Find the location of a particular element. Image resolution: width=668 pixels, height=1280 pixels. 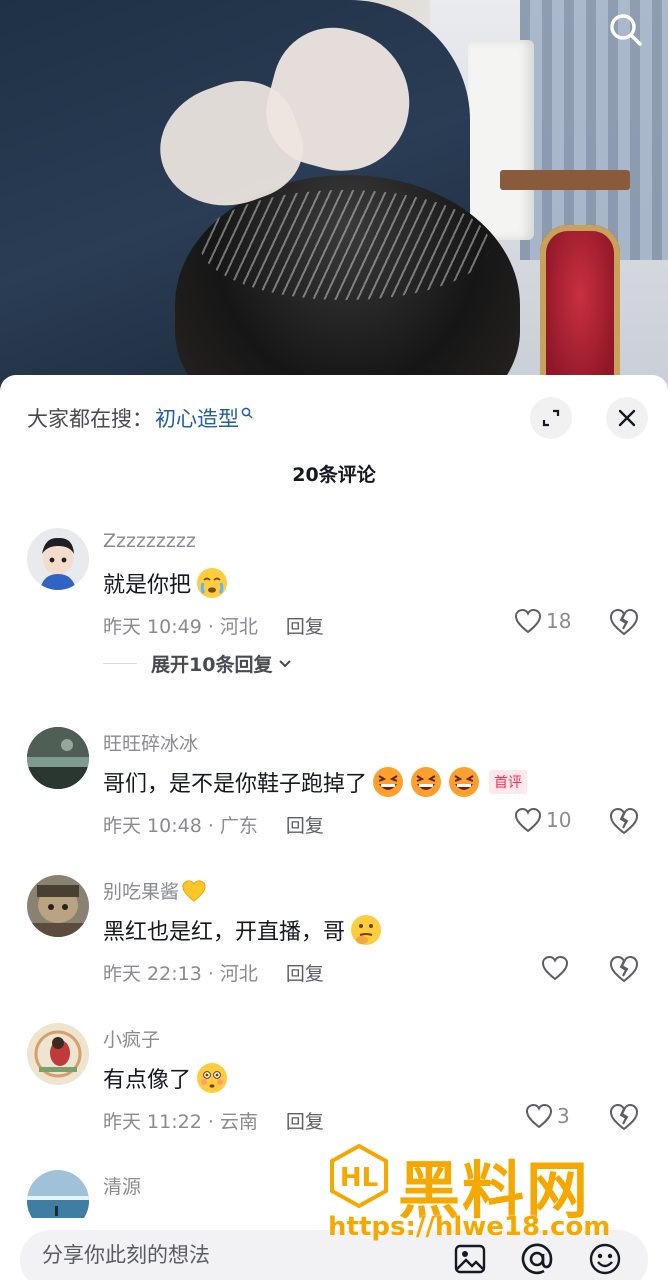

close-icon is located at coordinates (627, 418).